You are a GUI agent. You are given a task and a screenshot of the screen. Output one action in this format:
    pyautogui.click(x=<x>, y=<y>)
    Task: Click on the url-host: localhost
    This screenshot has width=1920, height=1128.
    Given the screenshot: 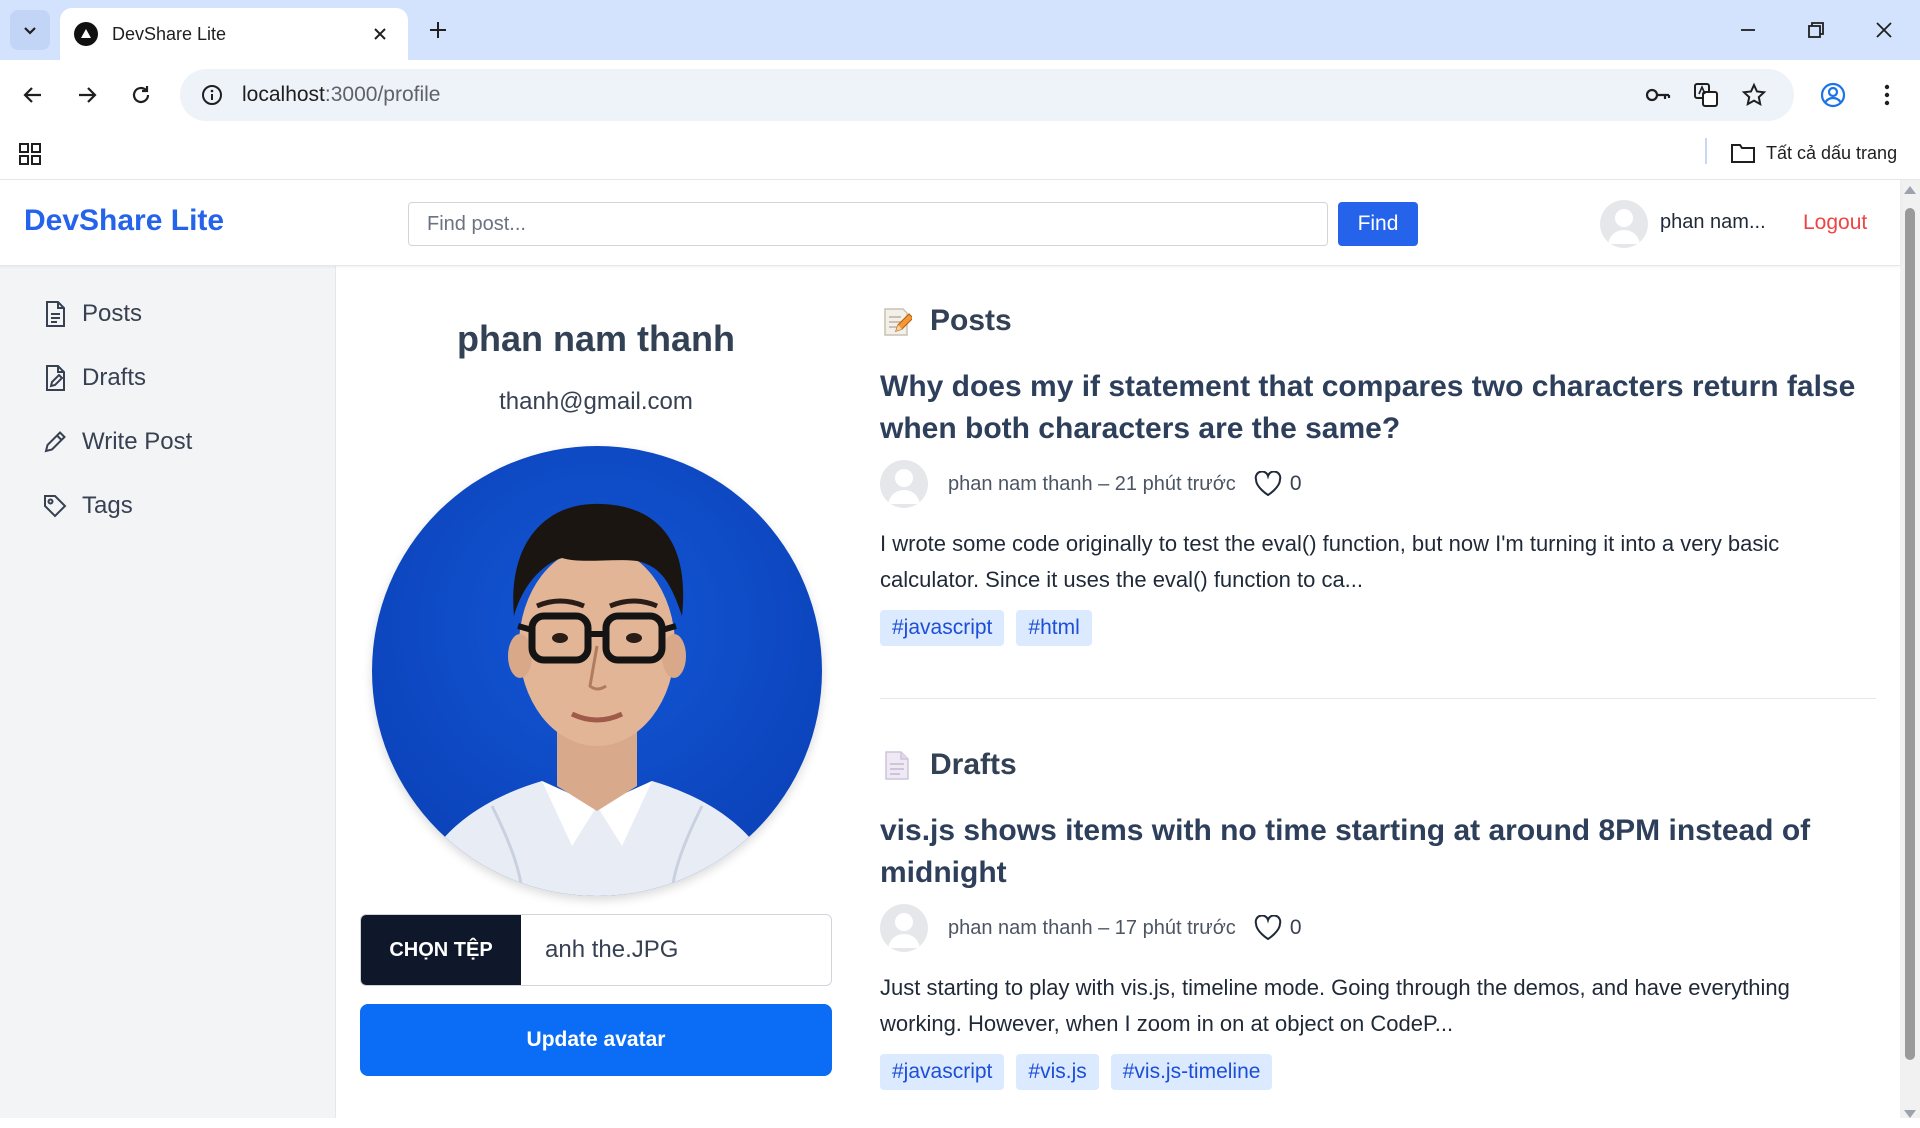 What is the action you would take?
    pyautogui.click(x=283, y=94)
    